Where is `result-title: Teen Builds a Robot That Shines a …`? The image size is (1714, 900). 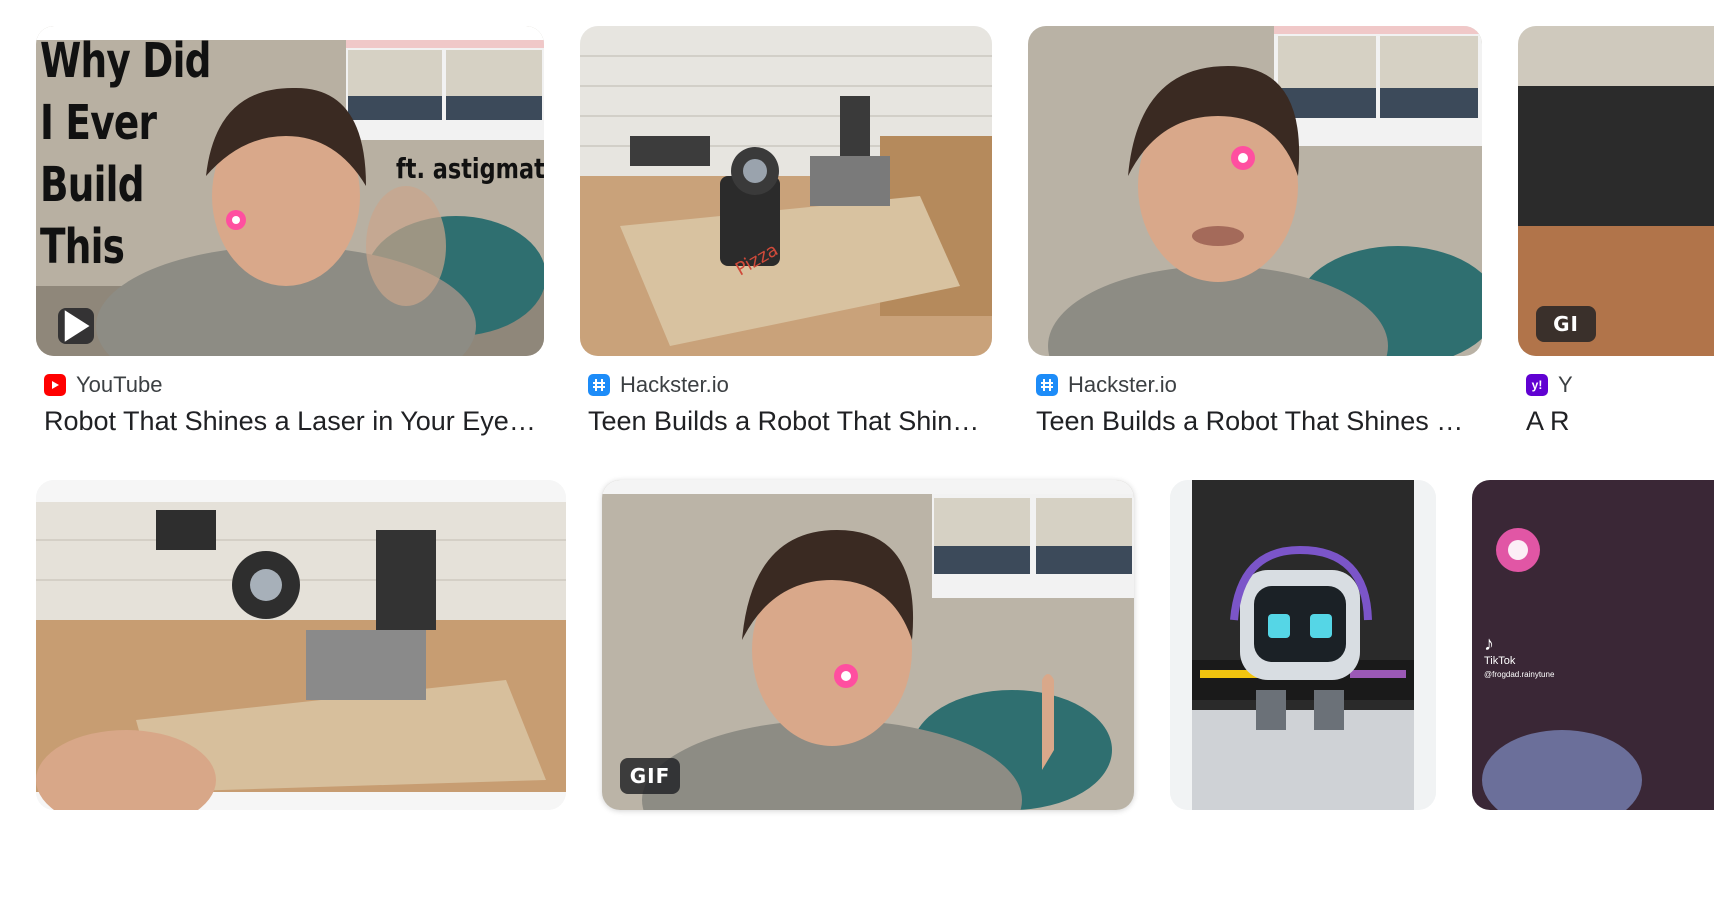
result-title: Teen Builds a Robot That Shines a … is located at coordinates (1256, 421).